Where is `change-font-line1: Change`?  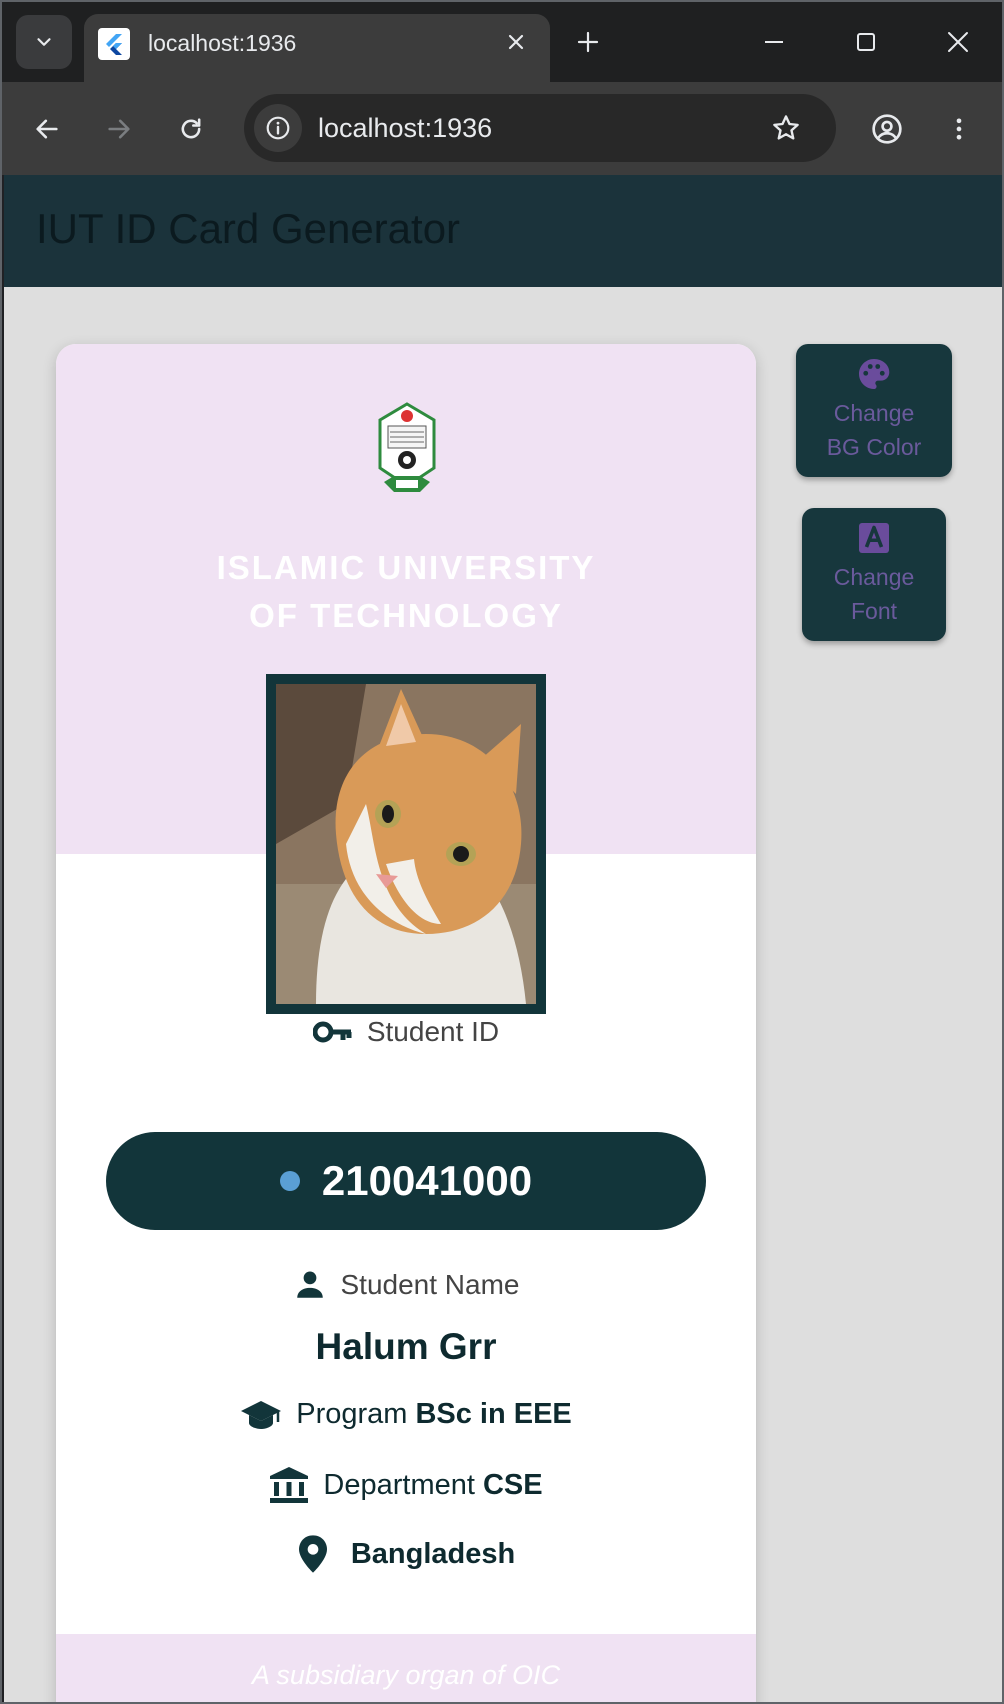
change-font-line1: Change is located at coordinates (874, 577).